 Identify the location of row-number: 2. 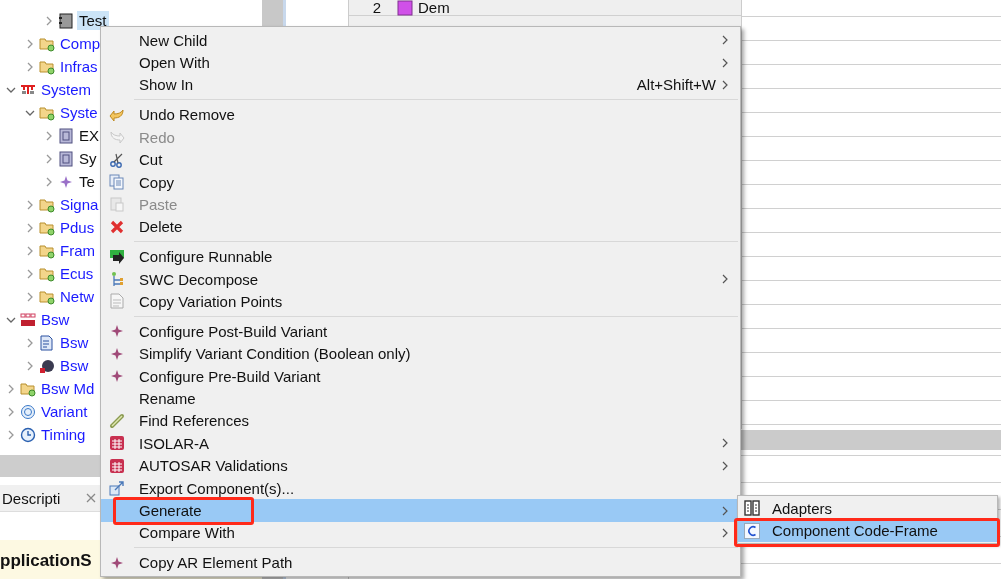
(377, 8).